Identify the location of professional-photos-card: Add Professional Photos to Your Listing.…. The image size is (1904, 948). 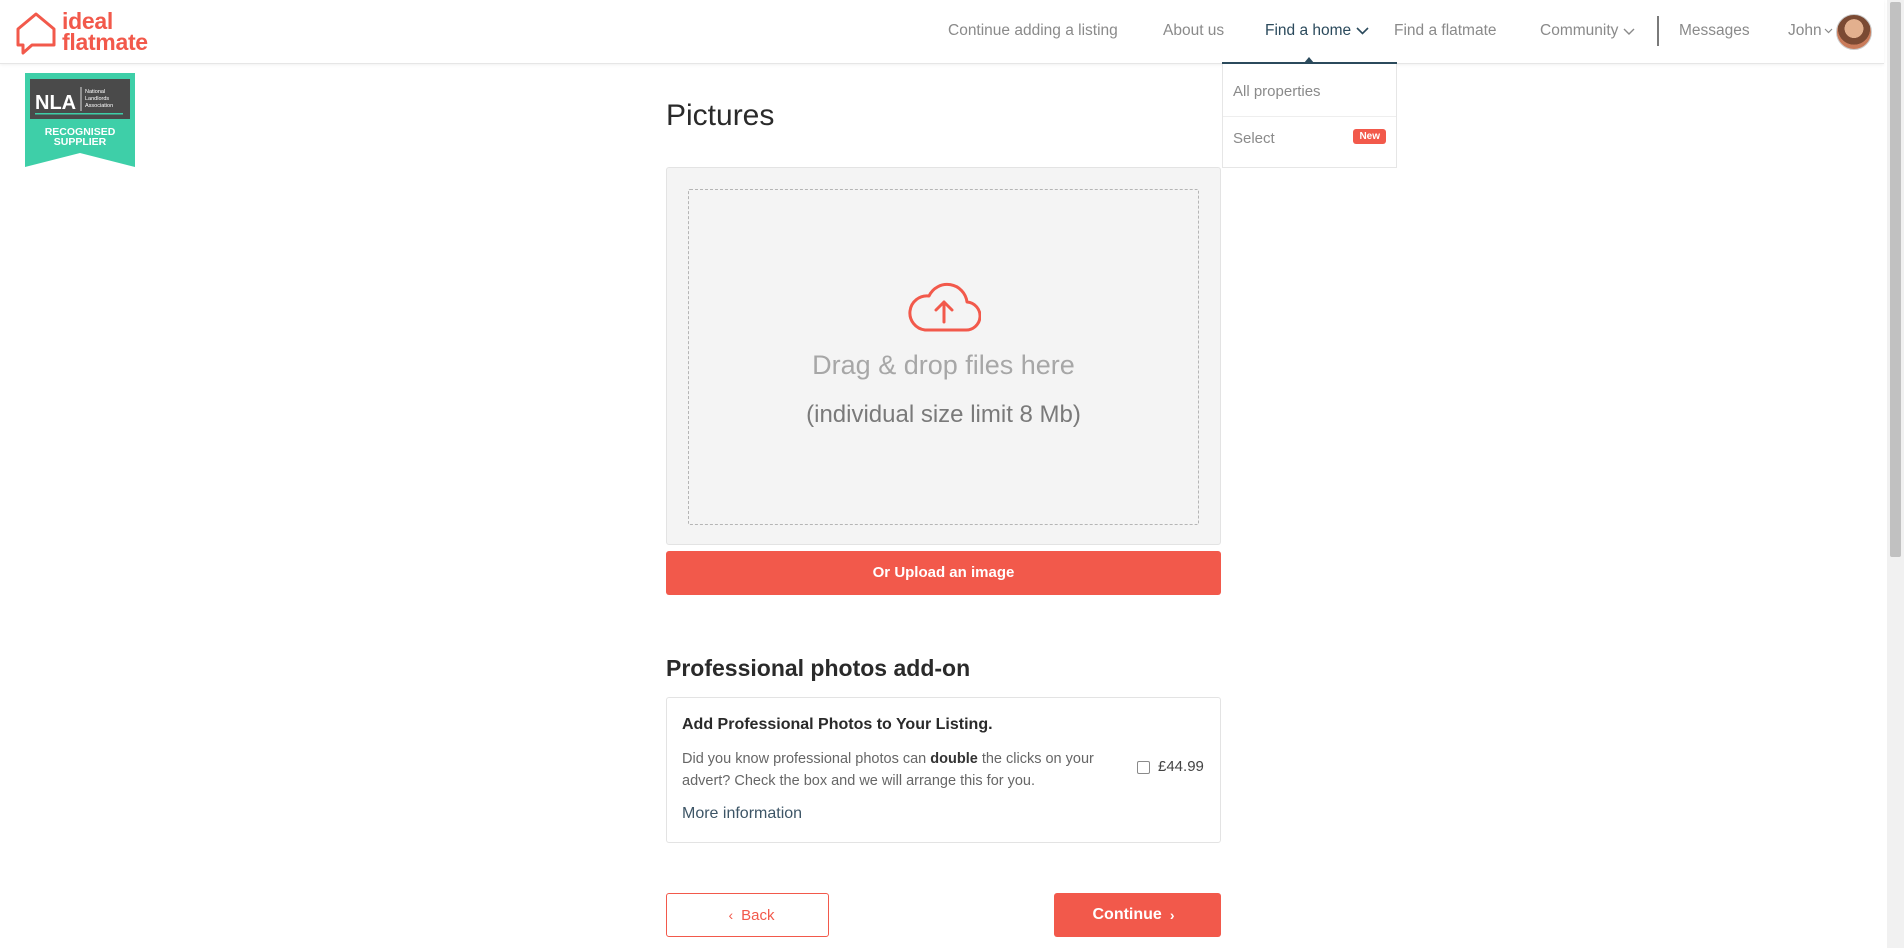
(943, 770).